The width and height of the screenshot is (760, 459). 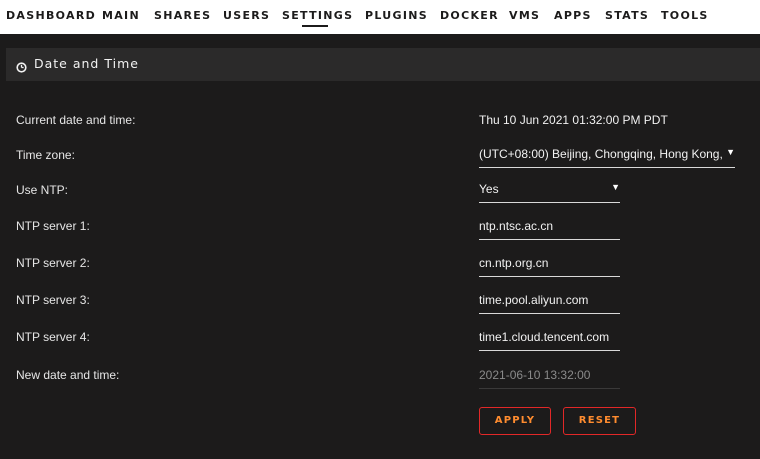 I want to click on nav-item-tools: TOOLS, so click(x=685, y=15).